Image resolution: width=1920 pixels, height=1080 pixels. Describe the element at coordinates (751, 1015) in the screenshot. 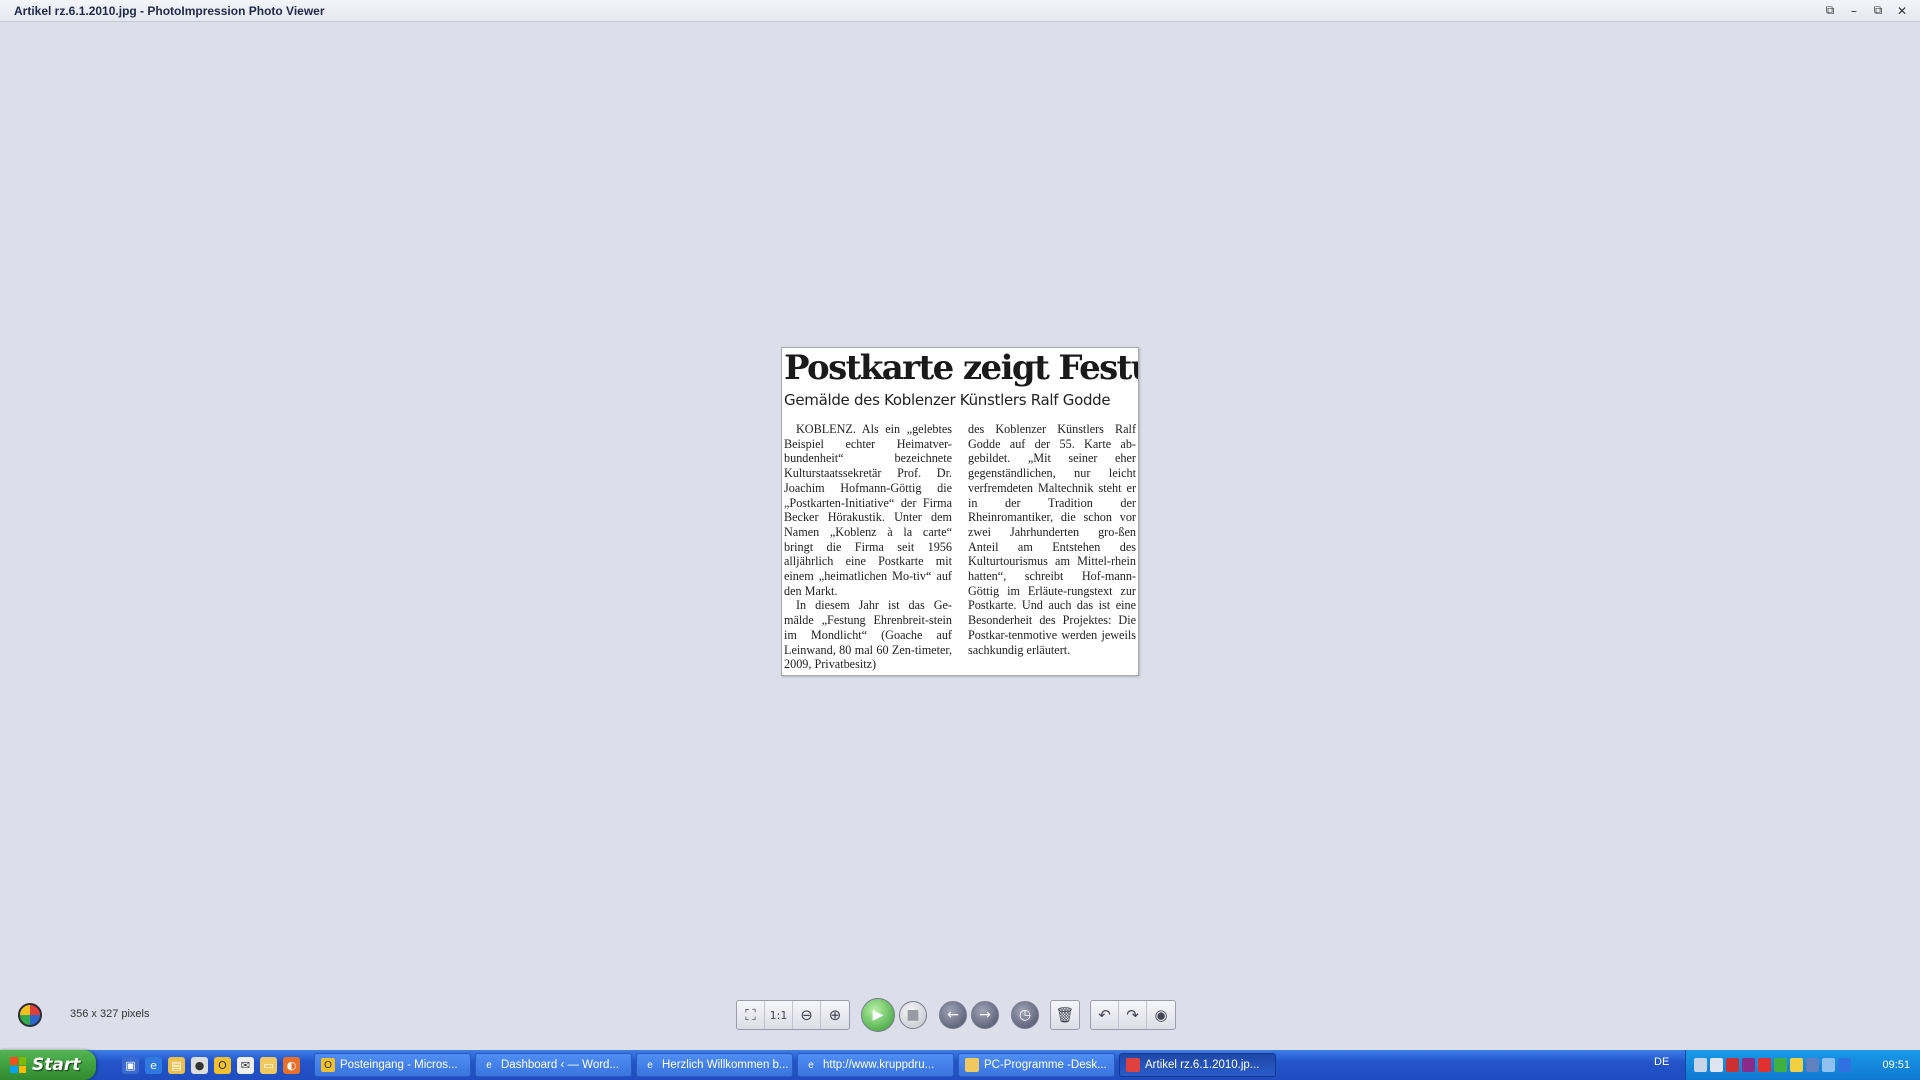

I see `fit-to-window-icon: ⛶` at that location.